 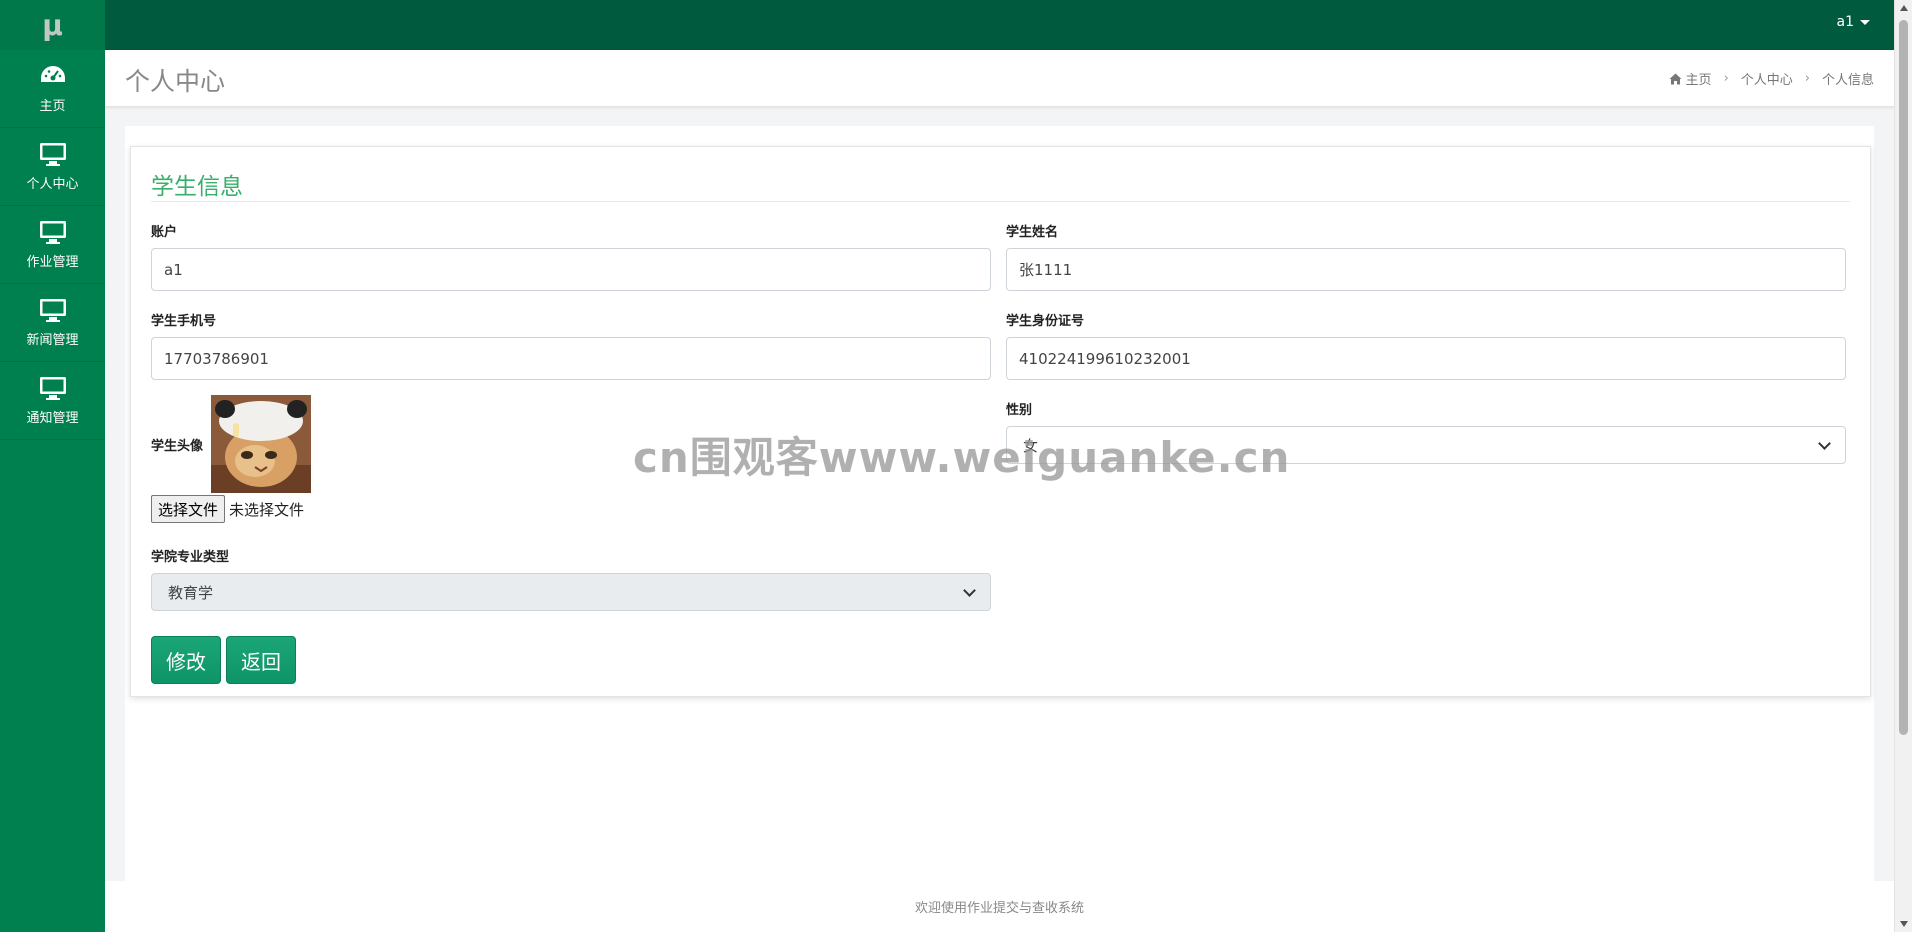 I want to click on file-picker: 选择文件 未选择文件, so click(x=227, y=509).